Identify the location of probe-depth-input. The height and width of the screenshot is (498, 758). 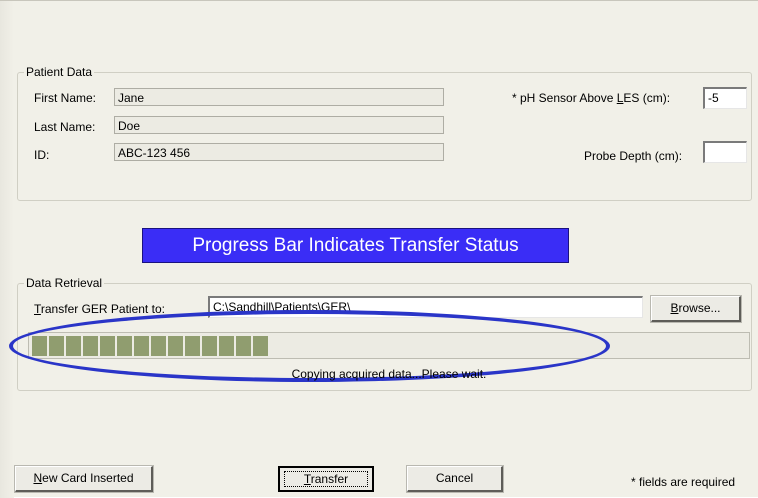
(725, 152).